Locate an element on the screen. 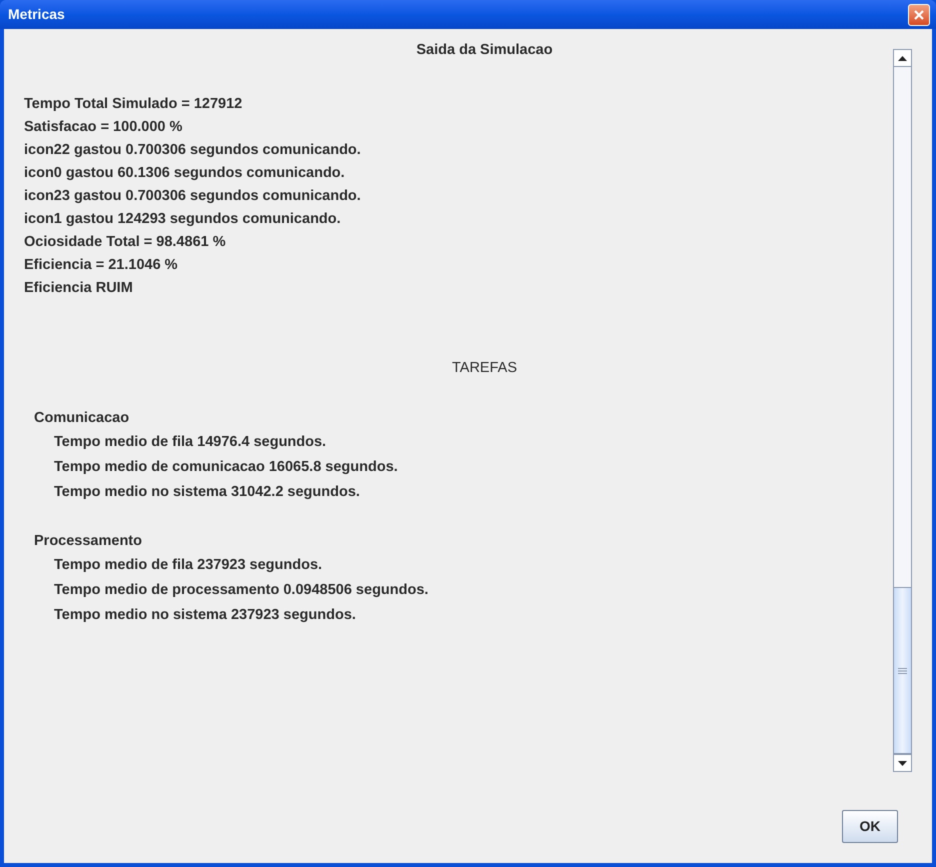 Image resolution: width=936 pixels, height=867 pixels. output-line: Satisfacao = 100.000 % is located at coordinates (104, 127).